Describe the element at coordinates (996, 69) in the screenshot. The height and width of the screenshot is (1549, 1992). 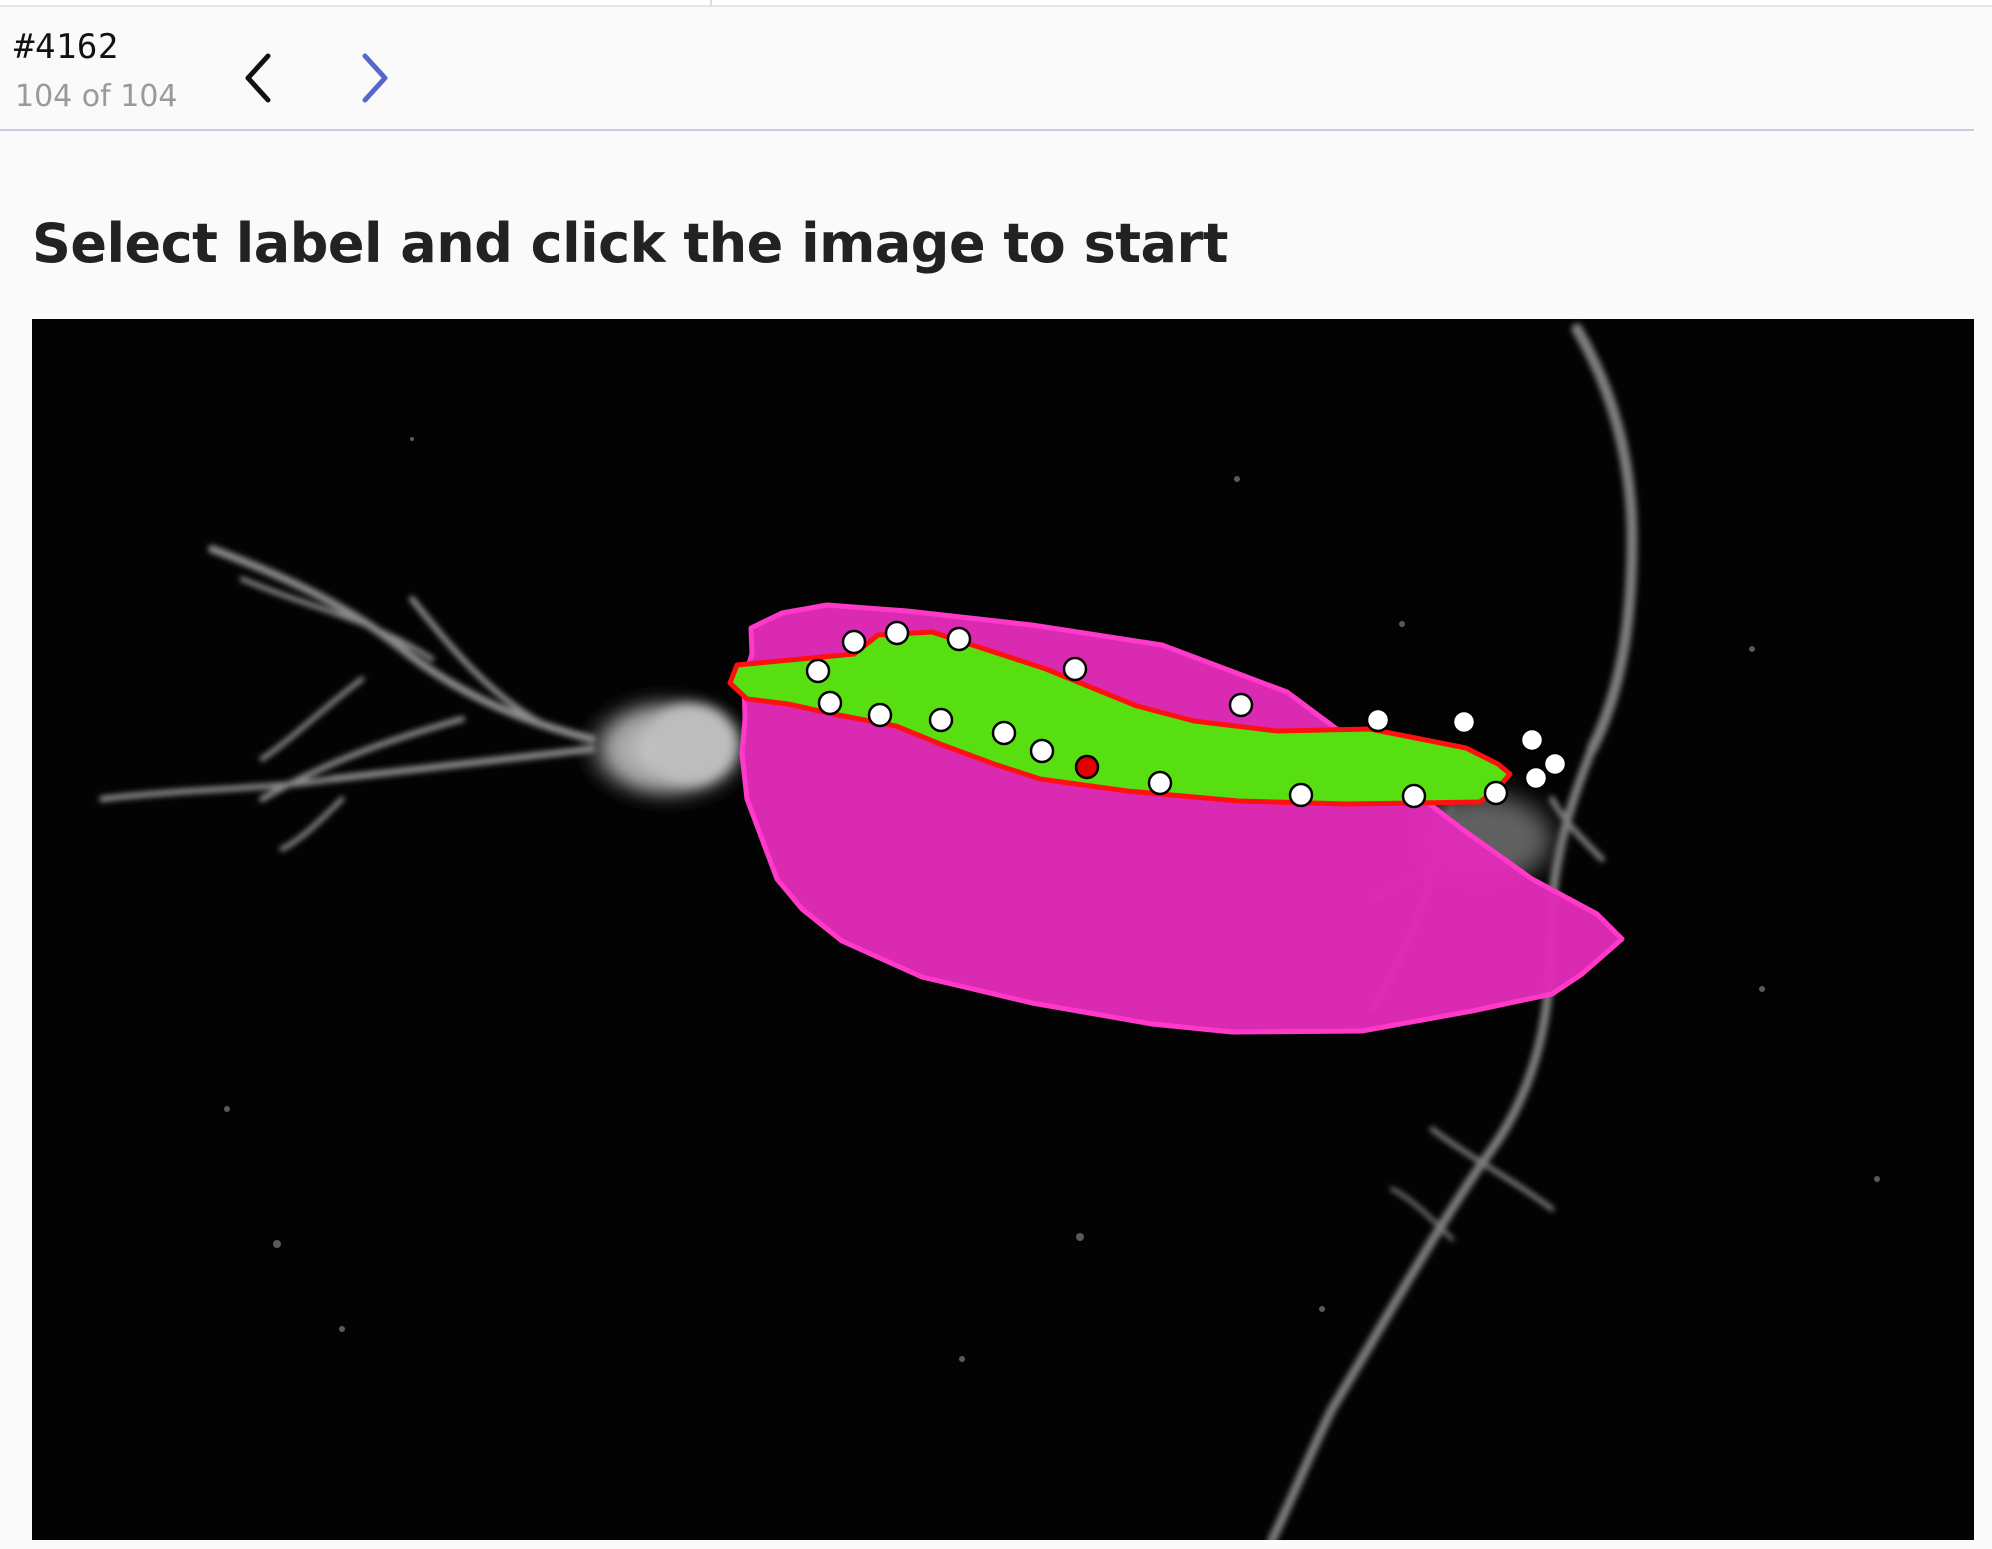
I see `task-header: #4162 104 of 104` at that location.